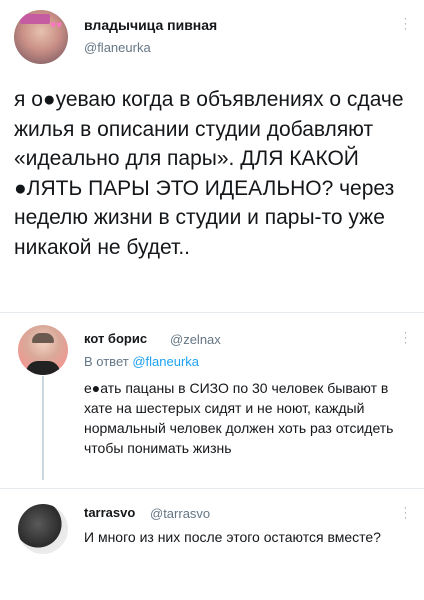 This screenshot has width=424, height=600. Describe the element at coordinates (195, 339) in the screenshot. I see `reply-author-handle: @zelnax` at that location.